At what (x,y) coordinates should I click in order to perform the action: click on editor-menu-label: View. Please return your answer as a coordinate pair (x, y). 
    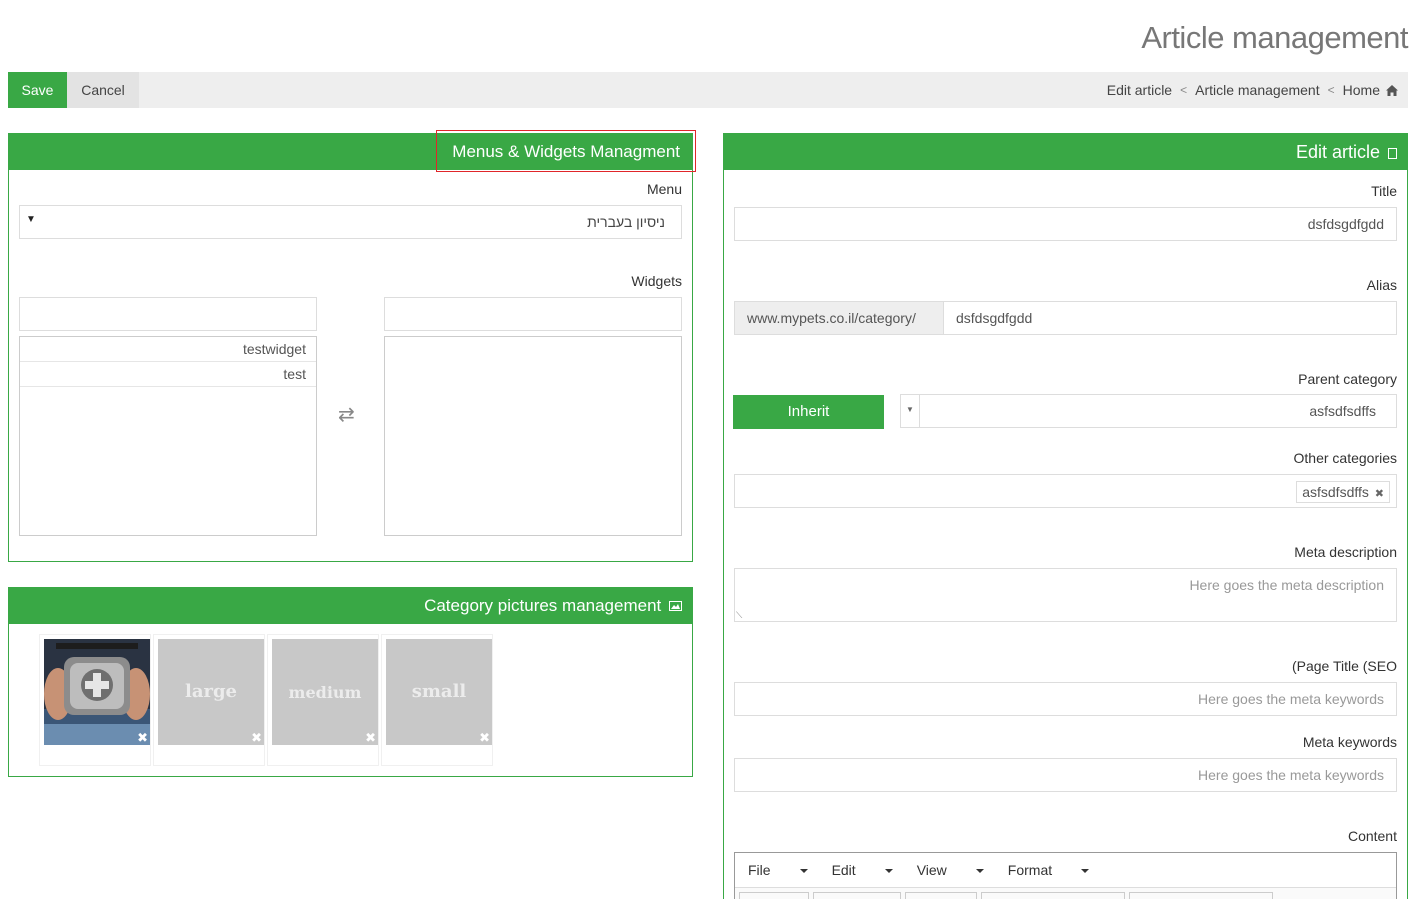
    Looking at the image, I should click on (931, 870).